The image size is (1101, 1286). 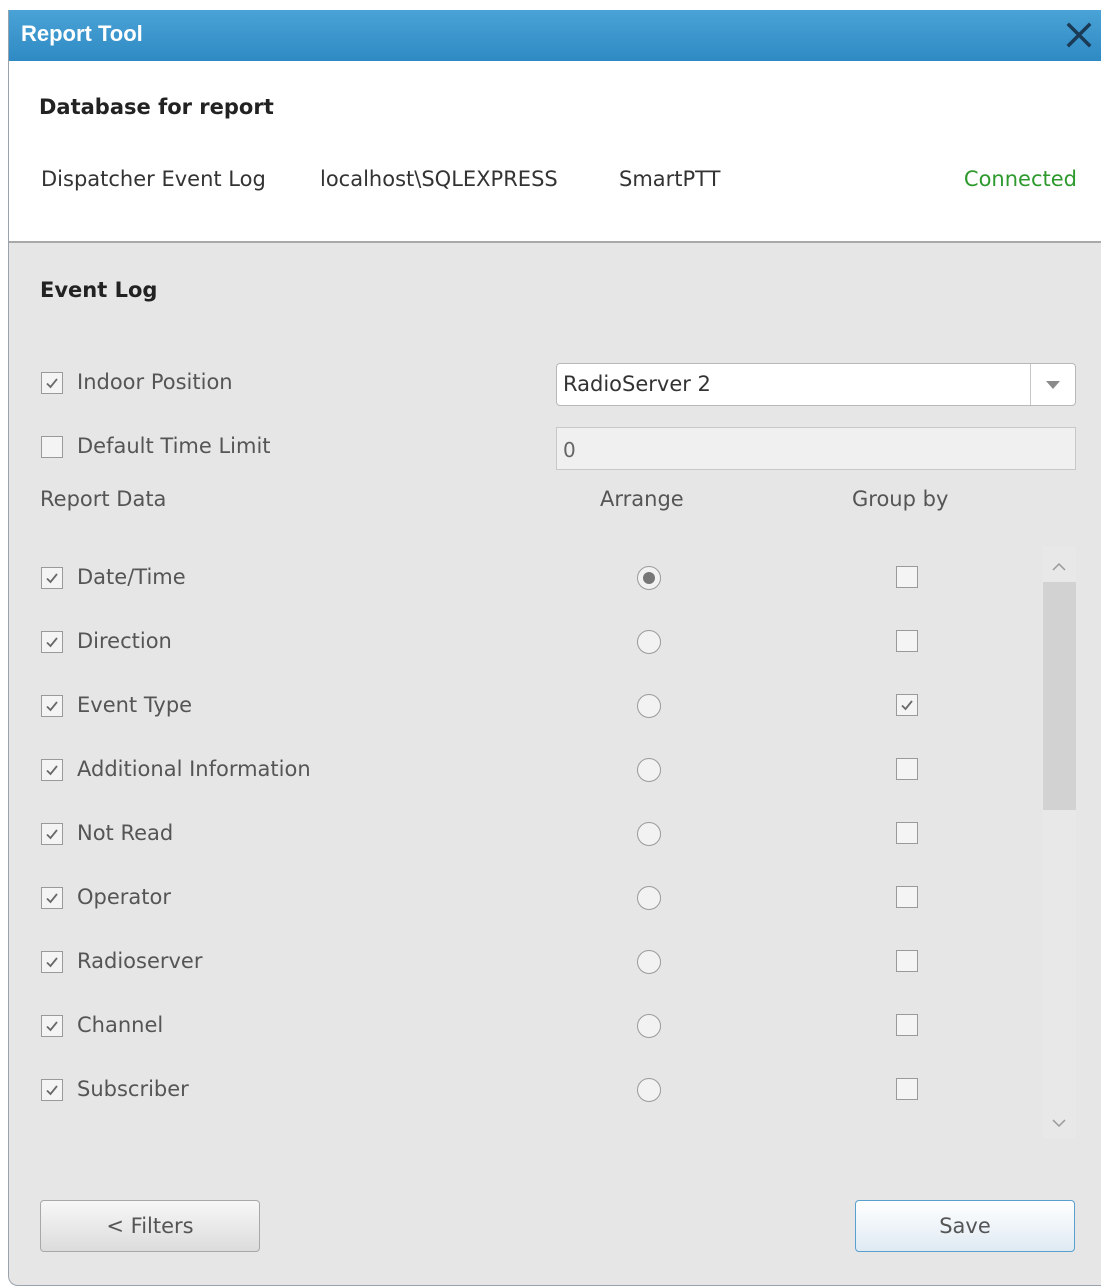 What do you see at coordinates (900, 499) in the screenshot?
I see `group-by-header: Group by` at bounding box center [900, 499].